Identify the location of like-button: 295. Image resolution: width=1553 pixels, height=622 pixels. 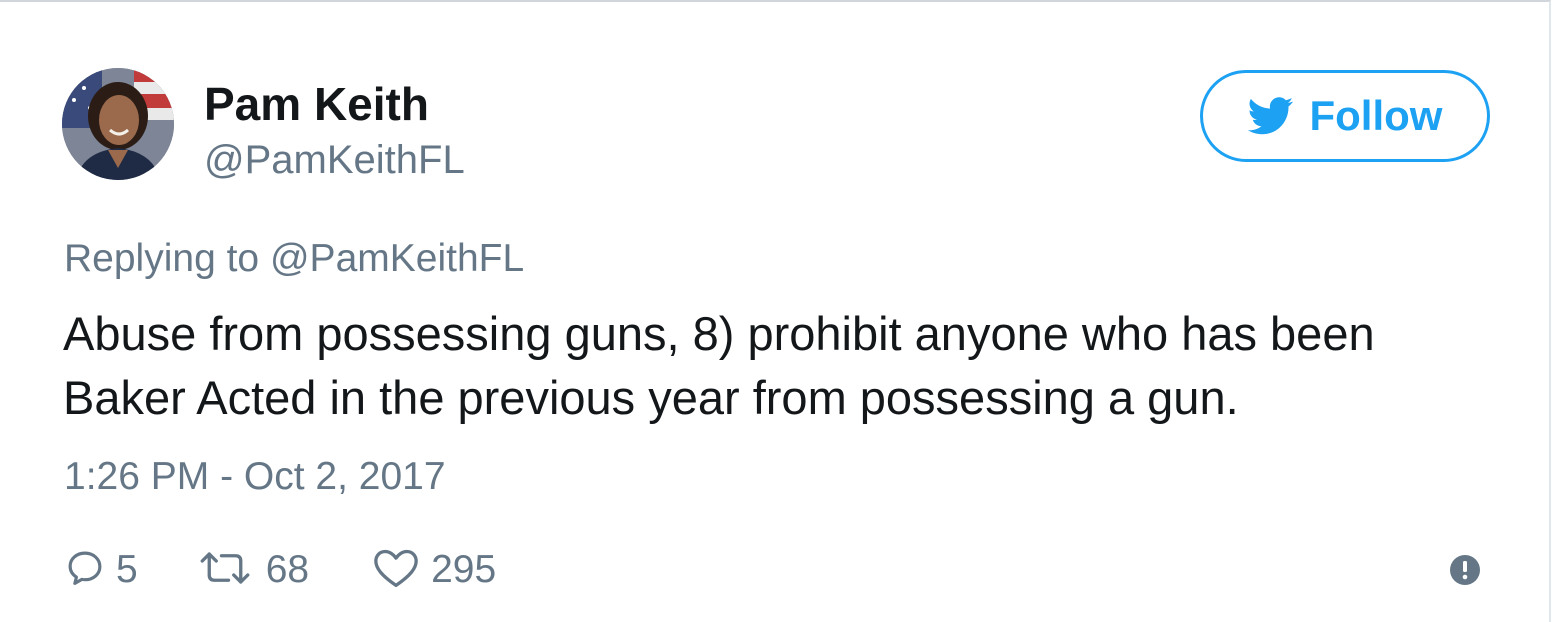
(433, 570).